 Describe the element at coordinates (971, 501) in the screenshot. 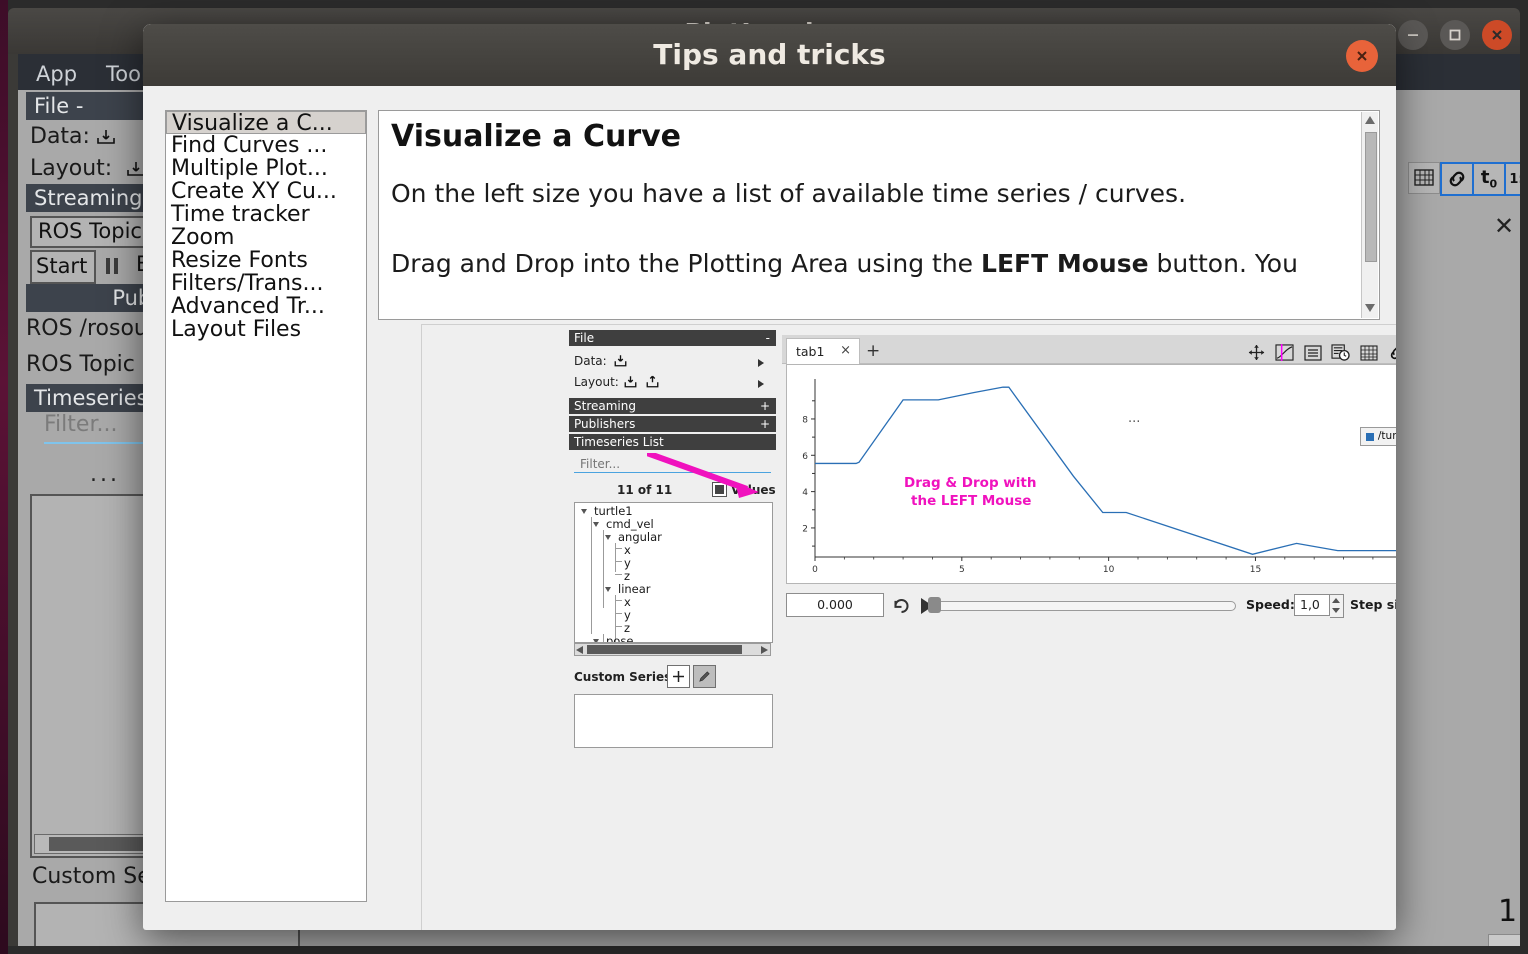

I see `drag-drop-annotation-line2: the LEFT Mouse` at that location.